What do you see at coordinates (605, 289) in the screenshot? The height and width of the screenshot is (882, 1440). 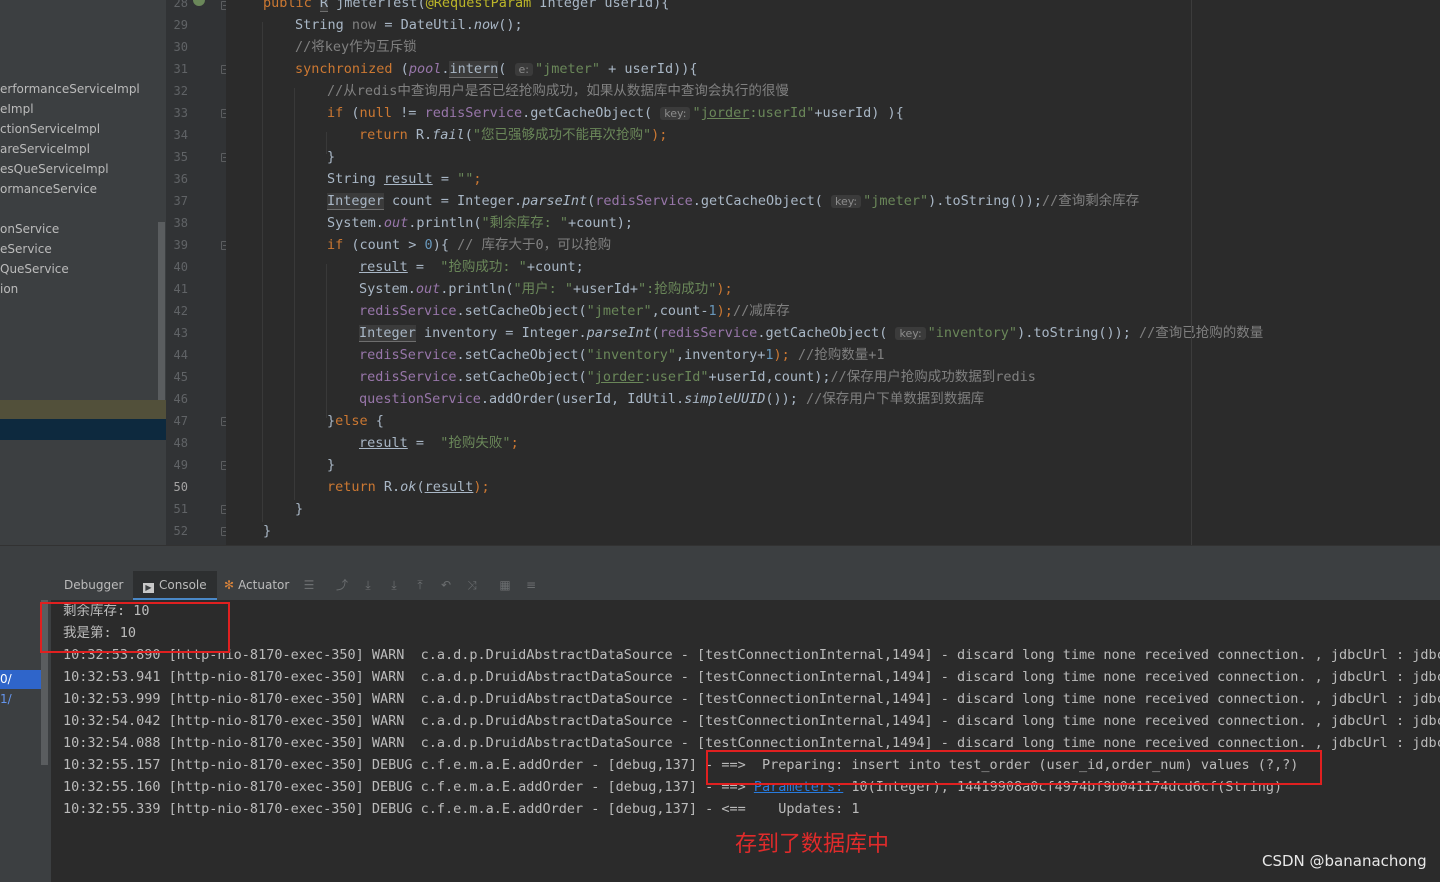 I see `code-token: +userId+` at bounding box center [605, 289].